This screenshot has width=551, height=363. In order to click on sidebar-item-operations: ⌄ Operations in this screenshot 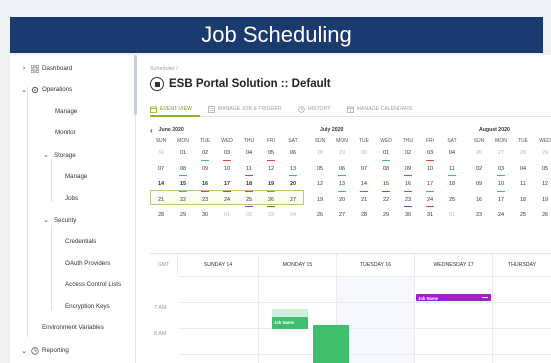, I will do `click(46, 89)`.